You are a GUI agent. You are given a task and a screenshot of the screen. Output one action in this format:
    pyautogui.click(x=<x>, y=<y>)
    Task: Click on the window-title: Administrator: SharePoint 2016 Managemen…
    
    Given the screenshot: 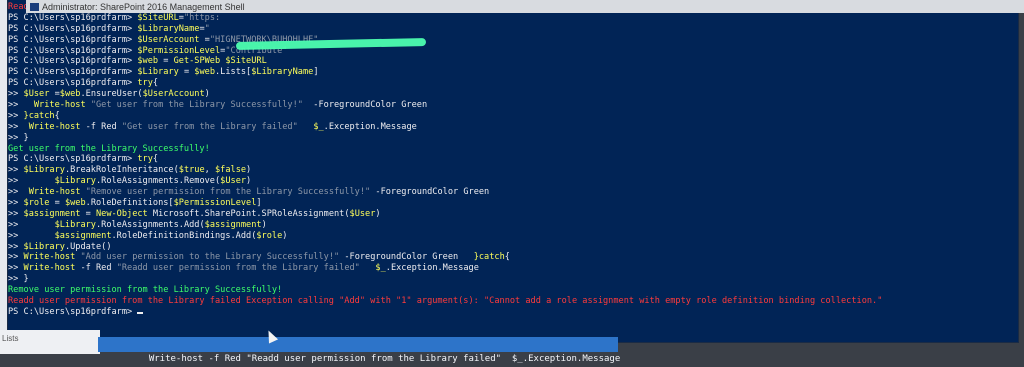 What is the action you would take?
    pyautogui.click(x=143, y=6)
    